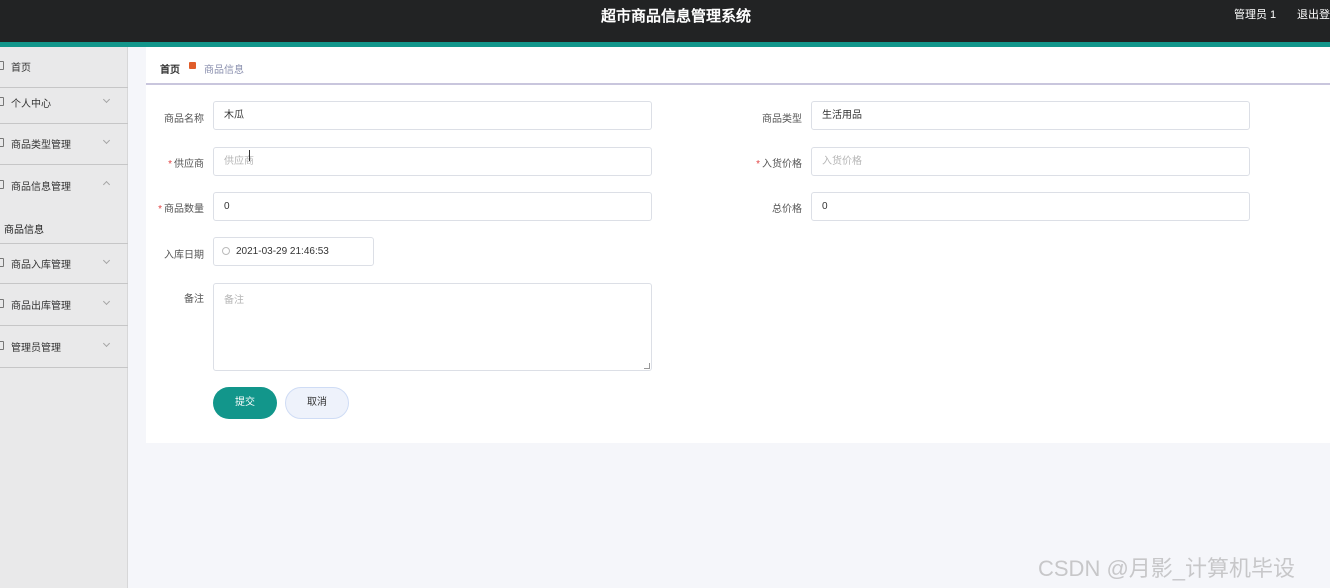 This screenshot has width=1330, height=588. What do you see at coordinates (107, 183) in the screenshot?
I see `chevron-up-icon` at bounding box center [107, 183].